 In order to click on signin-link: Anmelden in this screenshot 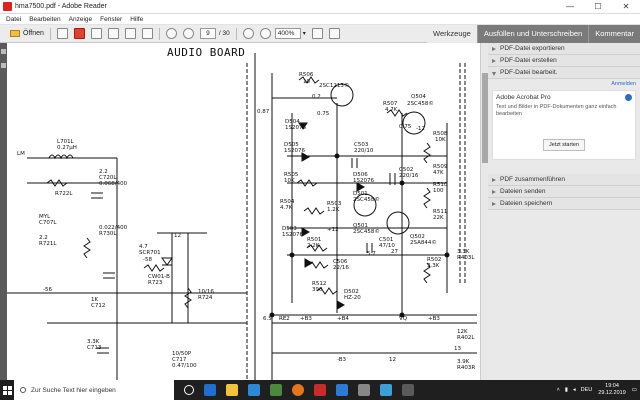, I will do `click(564, 83)`.